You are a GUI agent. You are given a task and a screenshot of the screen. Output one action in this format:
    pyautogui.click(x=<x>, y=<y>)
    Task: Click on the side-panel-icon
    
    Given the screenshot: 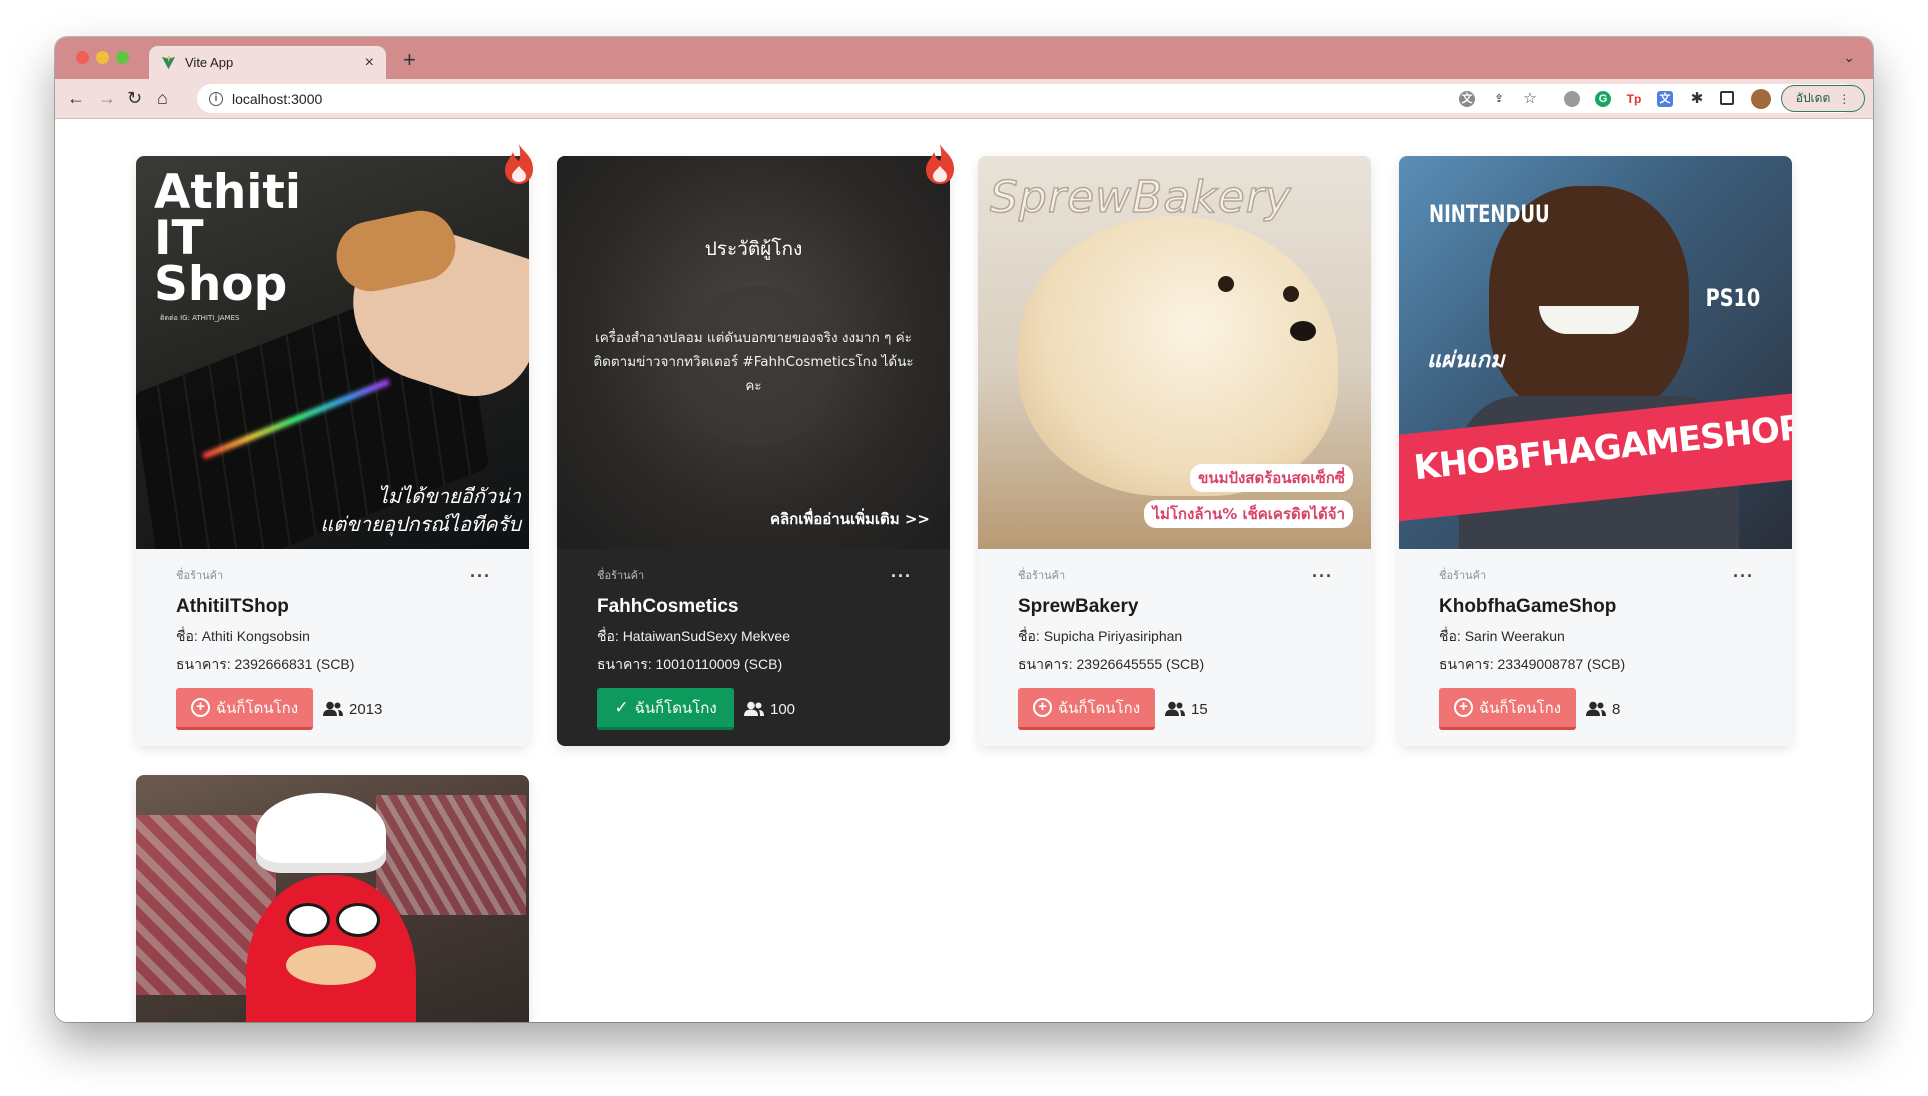 What is the action you would take?
    pyautogui.click(x=1727, y=98)
    